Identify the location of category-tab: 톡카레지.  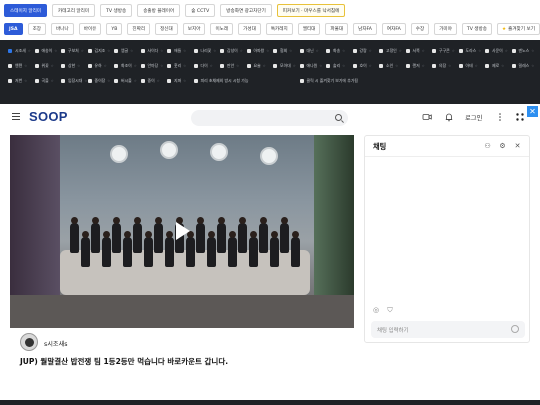
(279, 29).